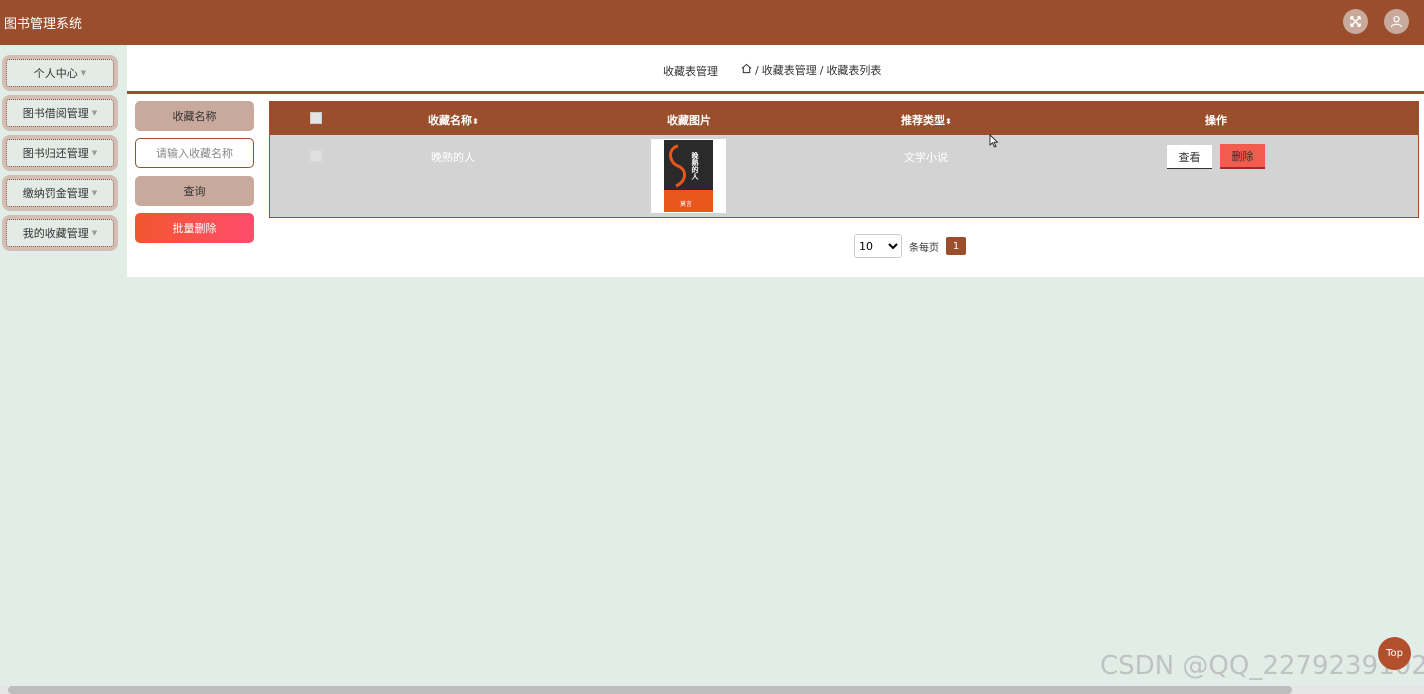  I want to click on sidebar-item-label: 图书归还管理, so click(55, 153).